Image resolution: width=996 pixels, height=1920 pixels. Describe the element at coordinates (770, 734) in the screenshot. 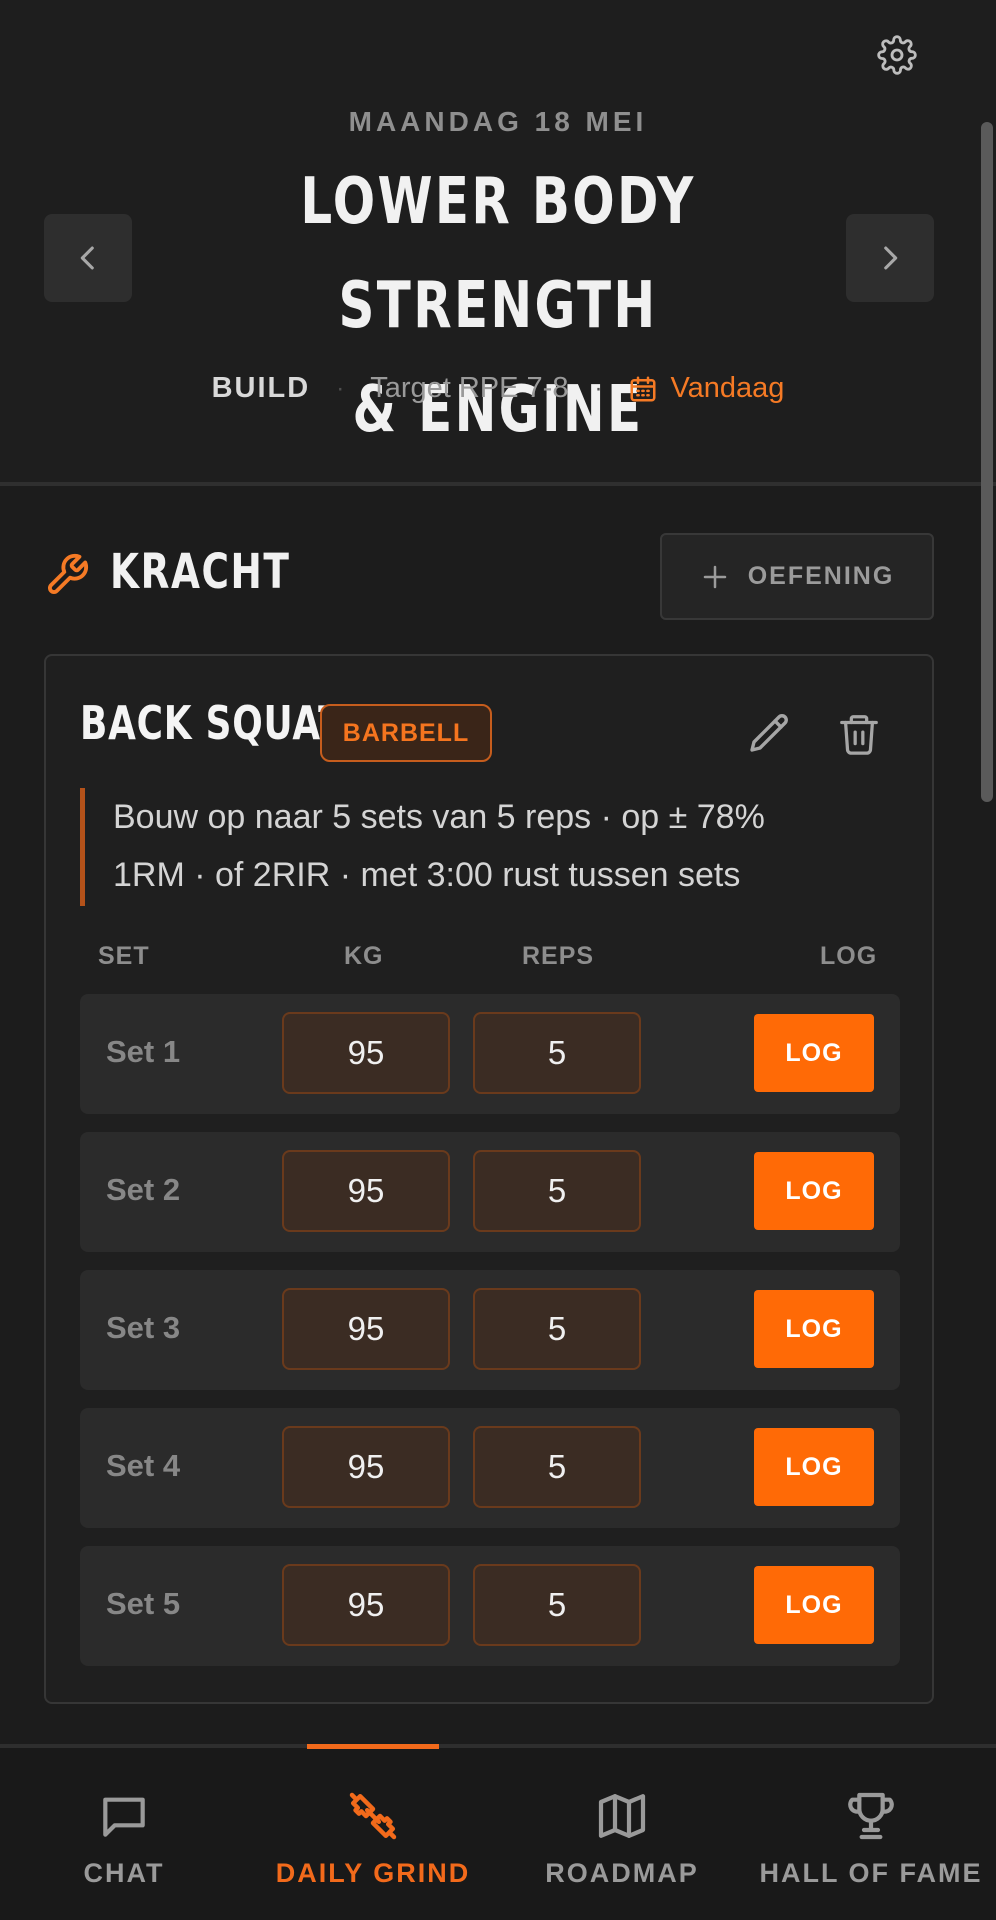

I see `pencil-icon` at that location.